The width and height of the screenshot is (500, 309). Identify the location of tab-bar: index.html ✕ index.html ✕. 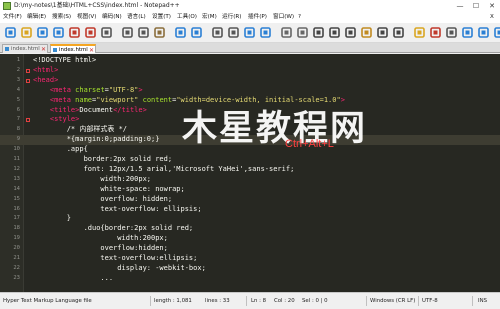
(250, 48).